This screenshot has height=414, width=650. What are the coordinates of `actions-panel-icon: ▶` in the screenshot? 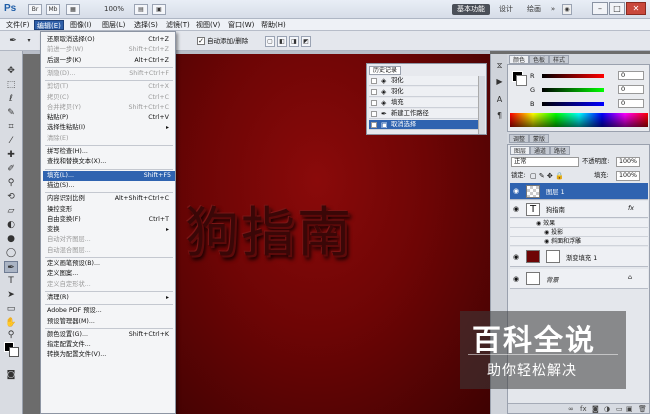 It's located at (499, 81).